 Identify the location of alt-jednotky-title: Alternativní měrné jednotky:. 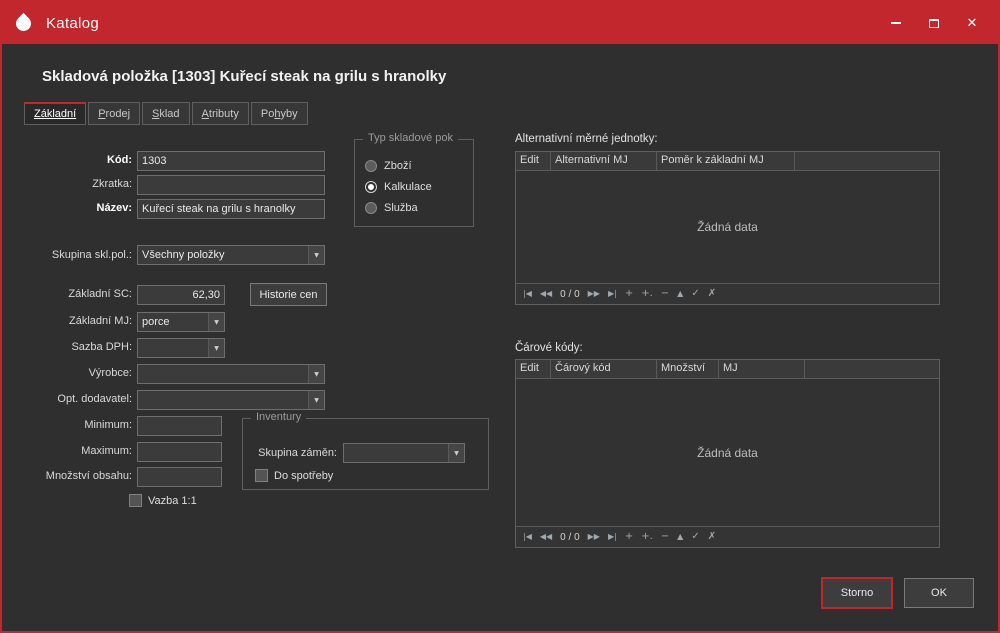
(586, 139).